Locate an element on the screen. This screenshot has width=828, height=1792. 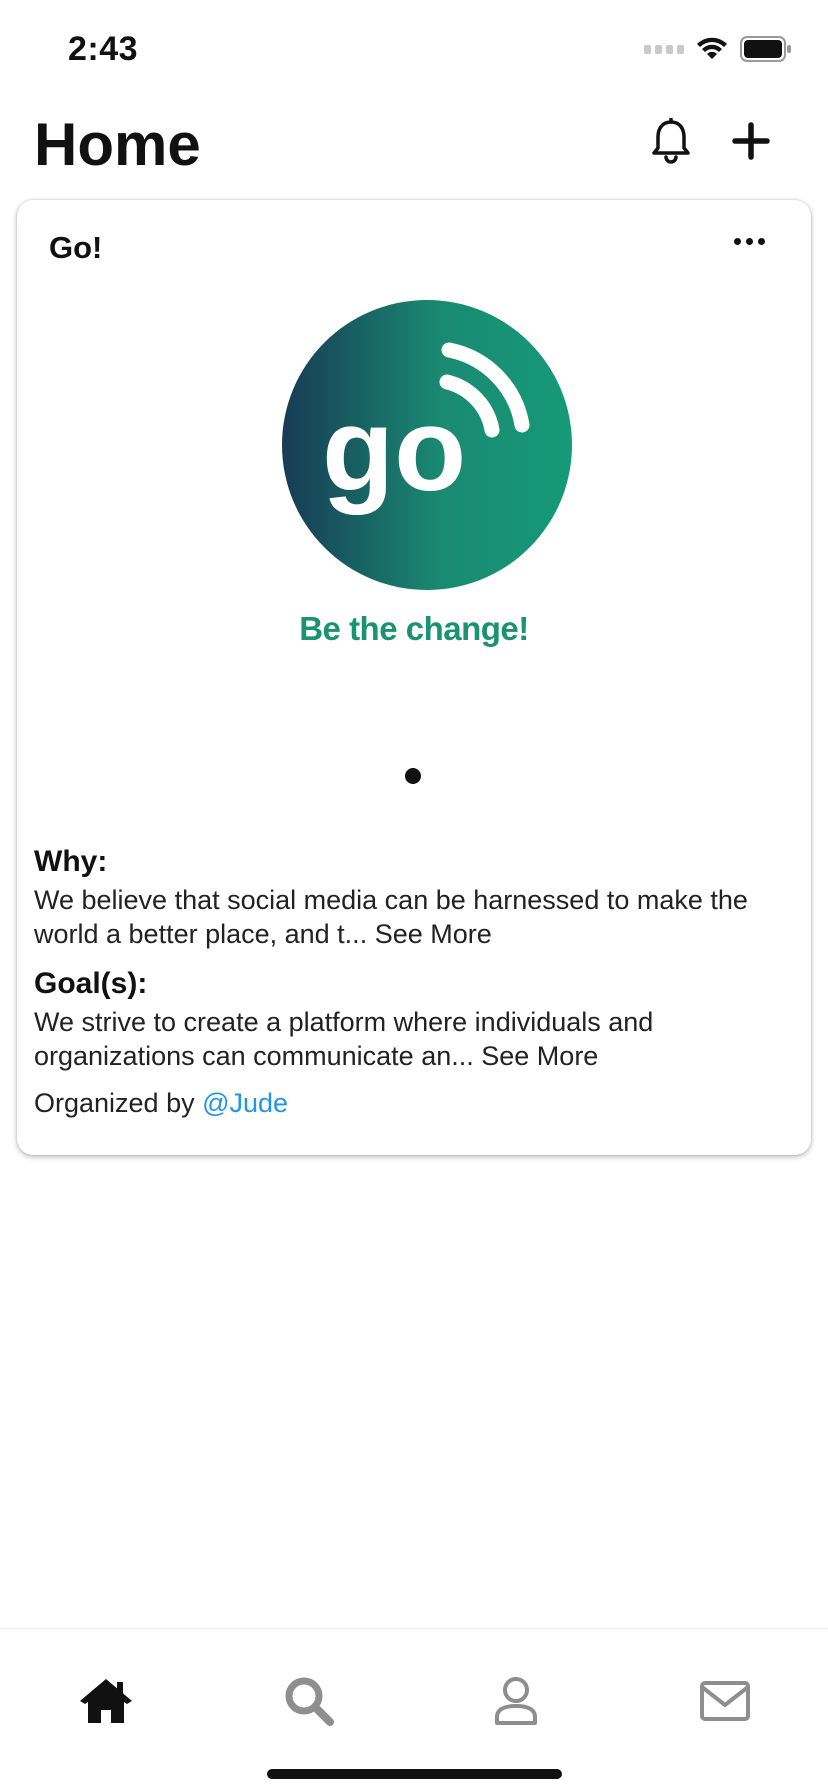
mail-icon is located at coordinates (725, 1701).